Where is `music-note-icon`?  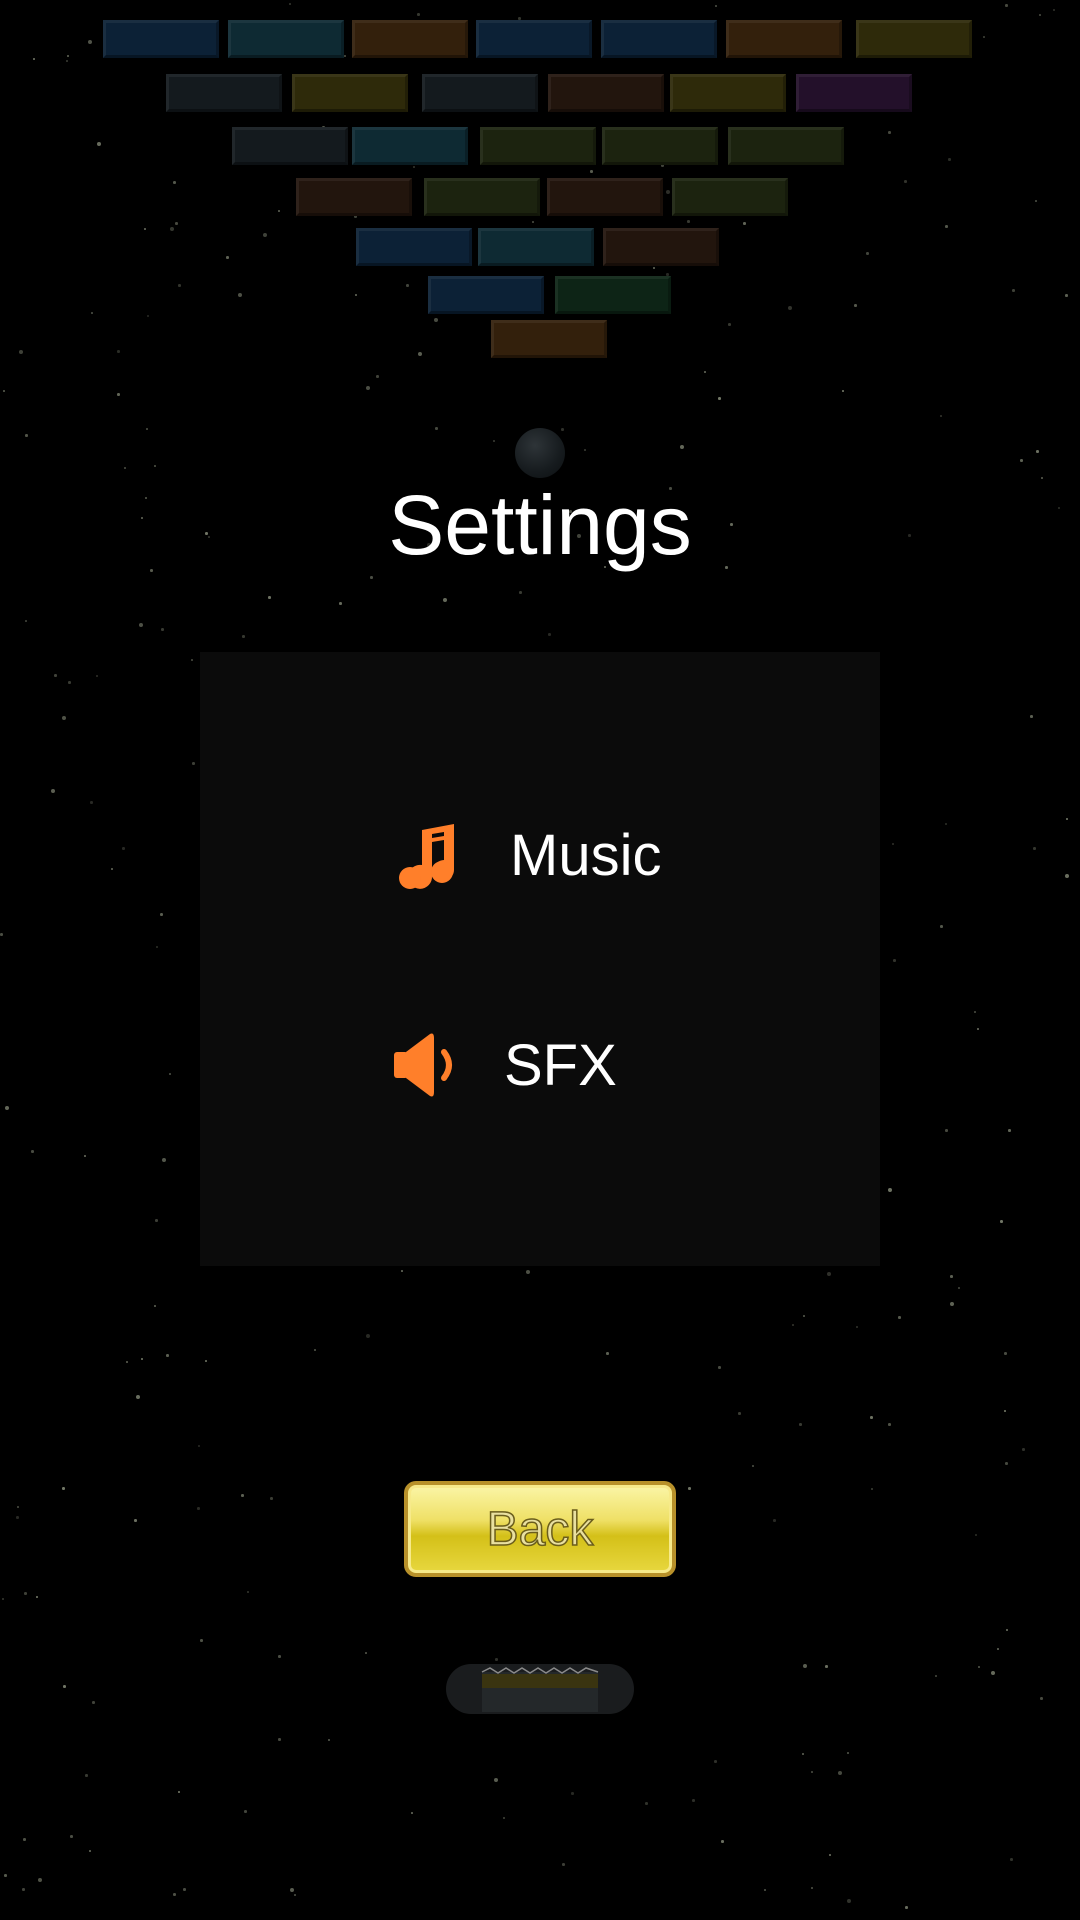
music-note-icon is located at coordinates (426, 856).